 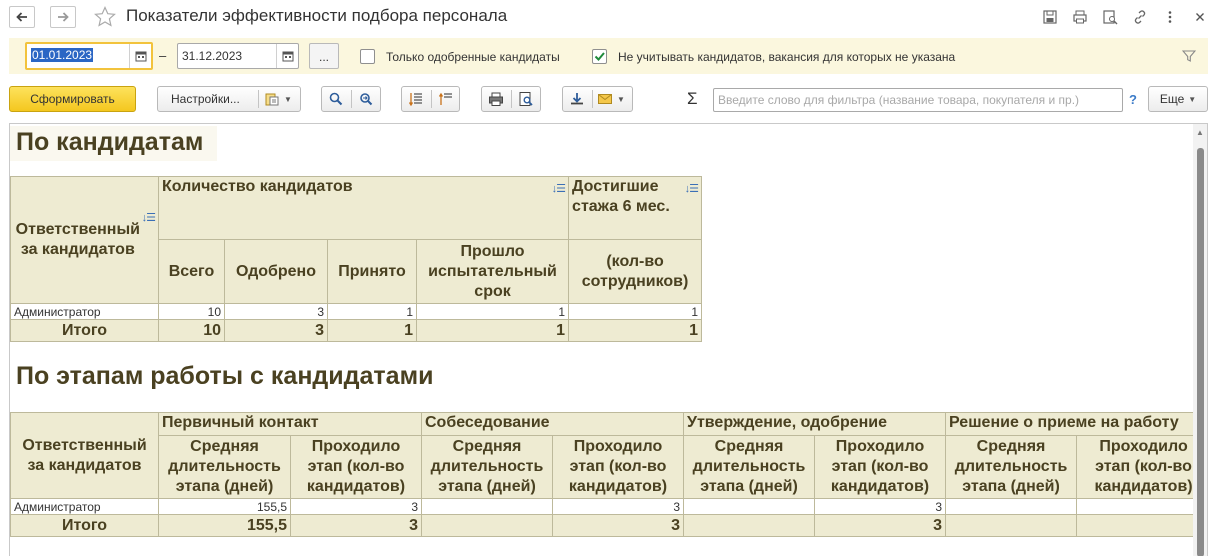 What do you see at coordinates (1200, 17) in the screenshot?
I see `close-icon` at bounding box center [1200, 17].